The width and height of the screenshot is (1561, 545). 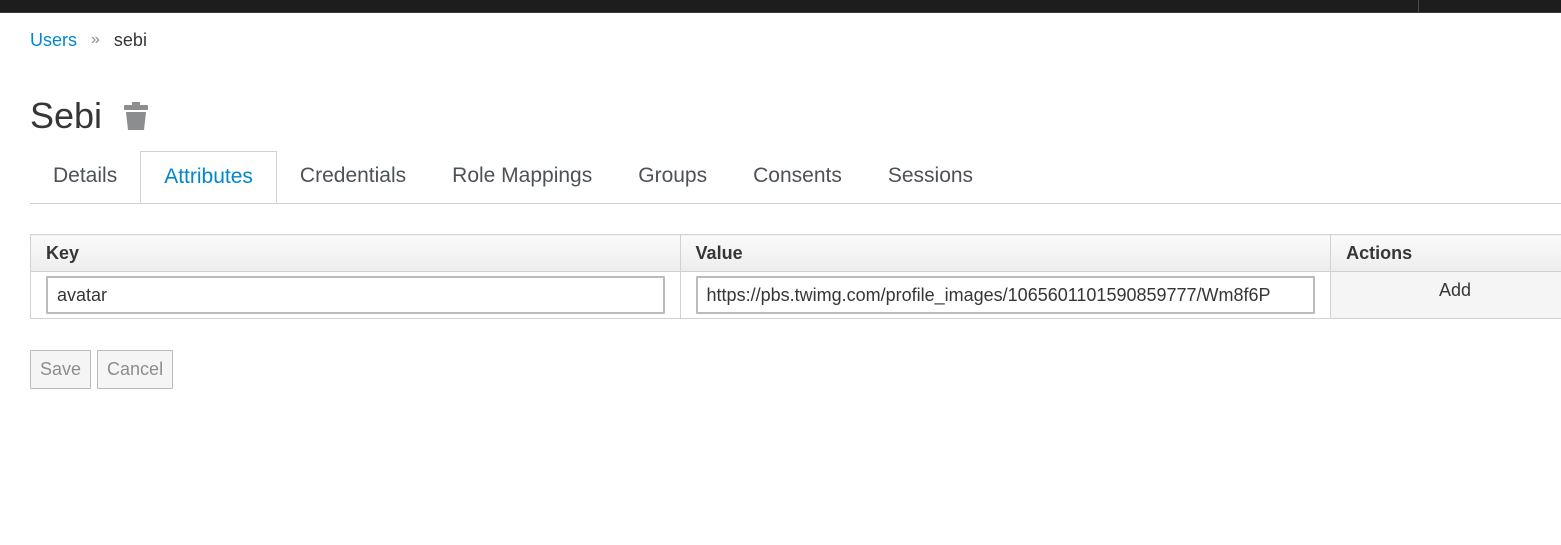 I want to click on breadcrumb: Users » sebi, so click(x=88, y=40).